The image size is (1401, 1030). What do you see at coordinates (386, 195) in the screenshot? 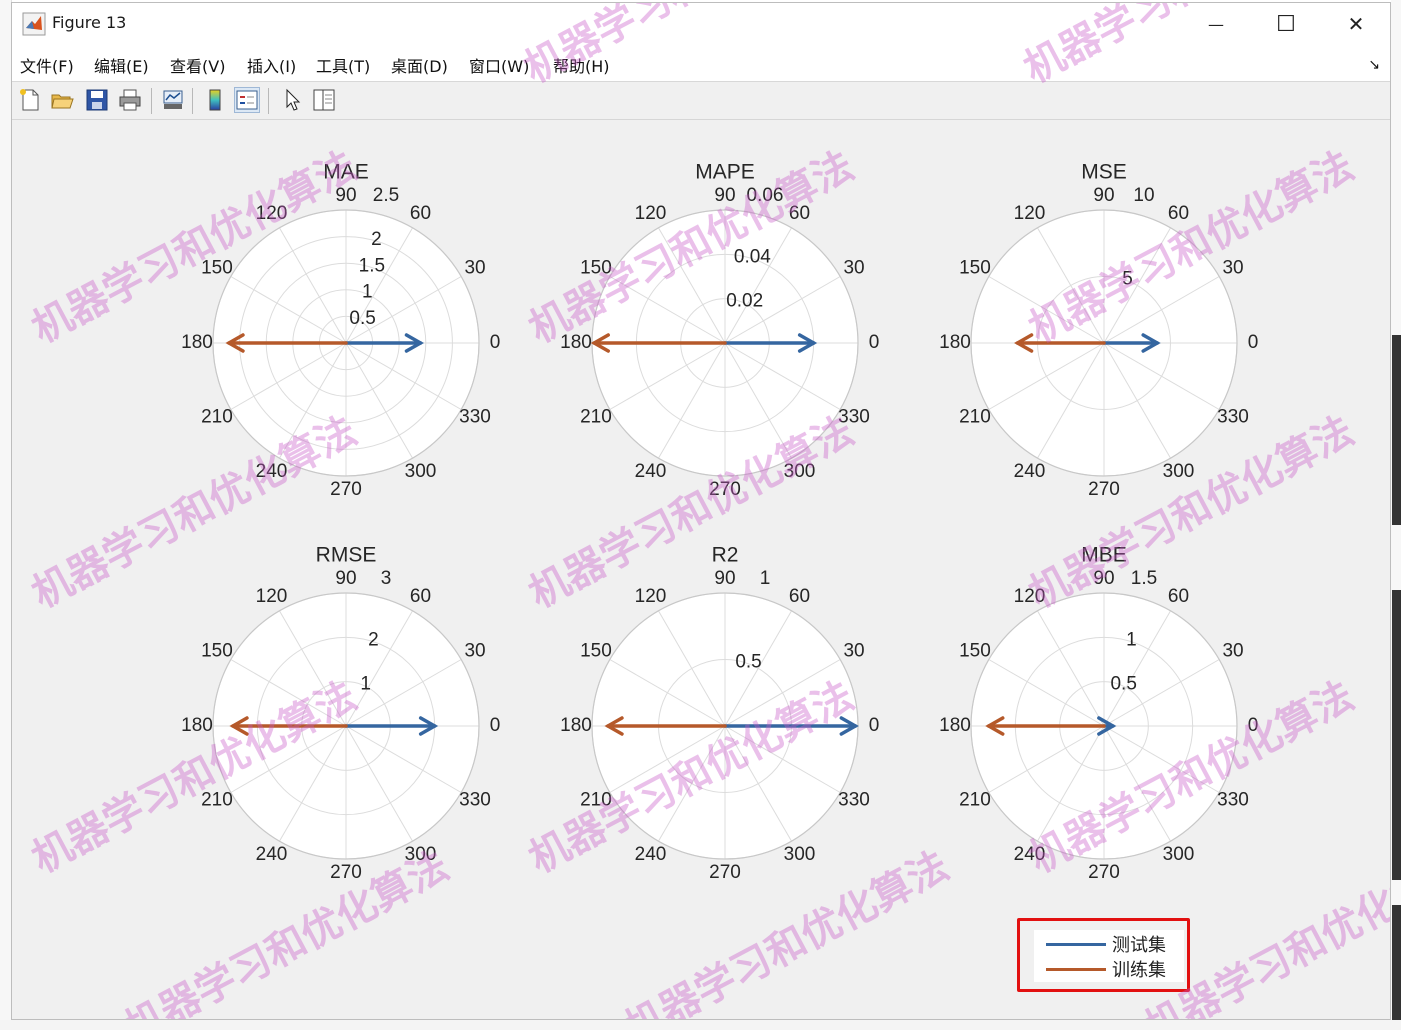
I see `polar-mae-radial-tick: 2.5` at bounding box center [386, 195].